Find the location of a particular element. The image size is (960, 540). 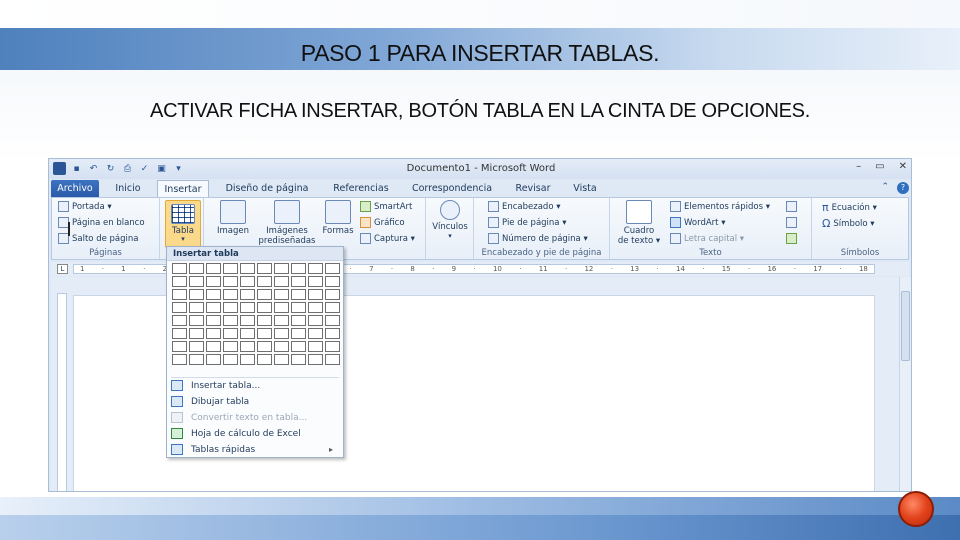

captura-button: Captura ▾ is located at coordinates (387, 238).